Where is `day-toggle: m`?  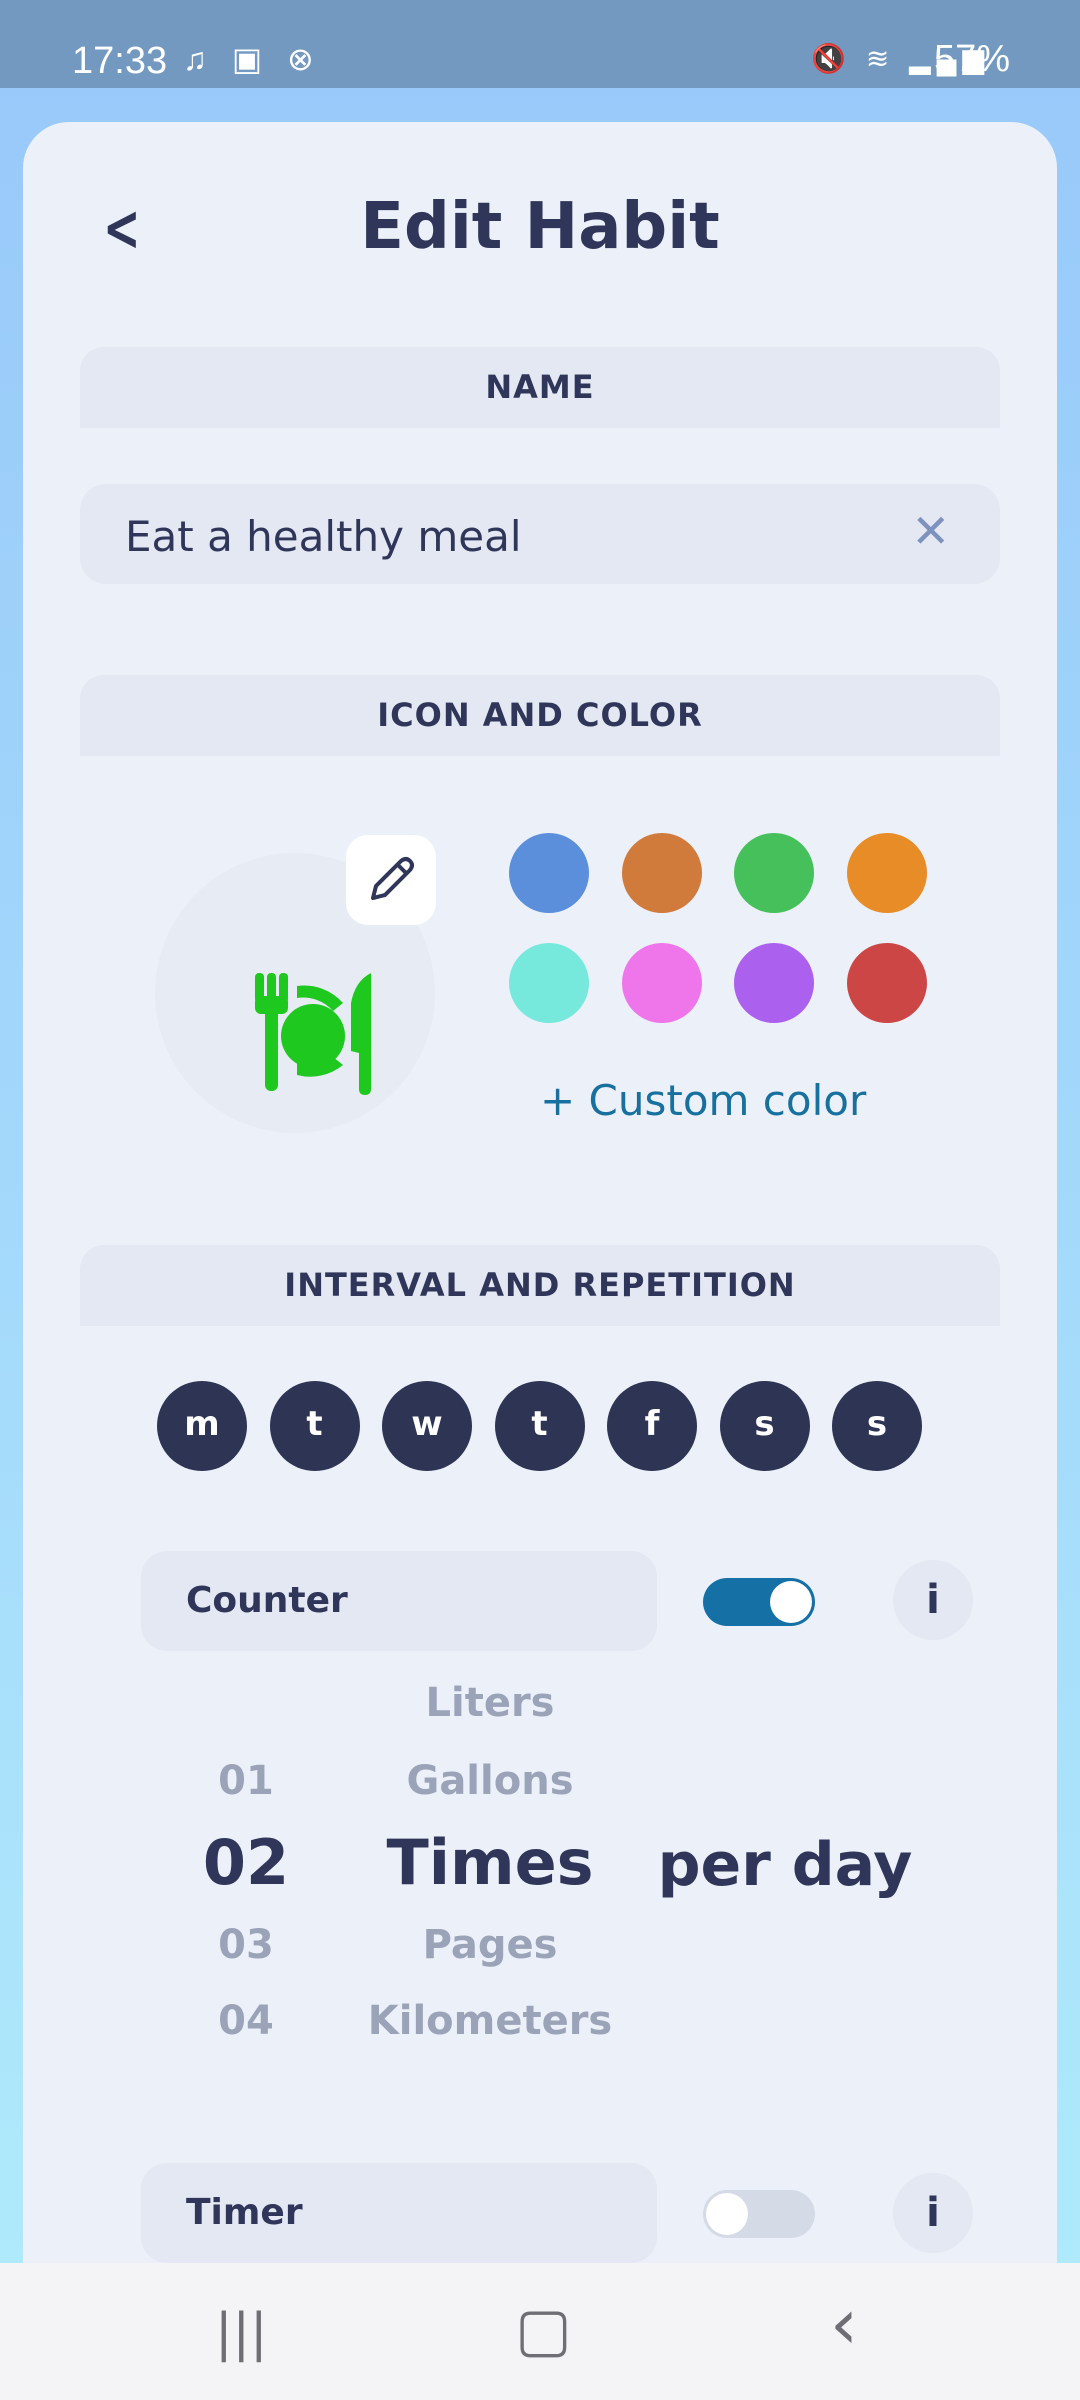
day-toggle: m is located at coordinates (202, 1426).